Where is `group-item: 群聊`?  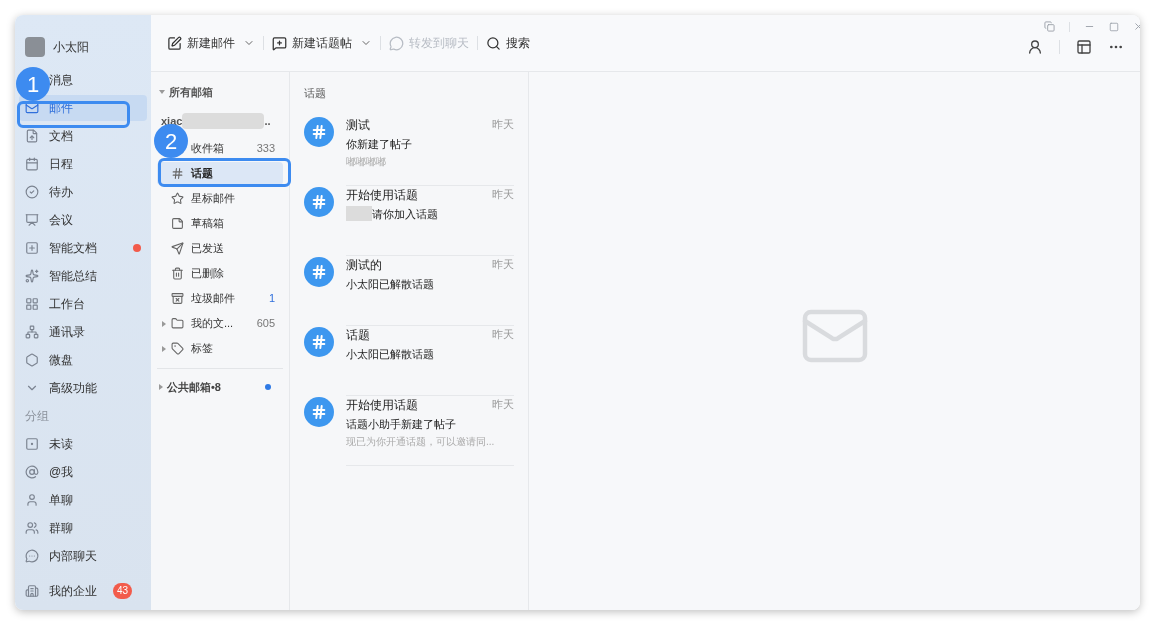 group-item: 群聊 is located at coordinates (83, 528).